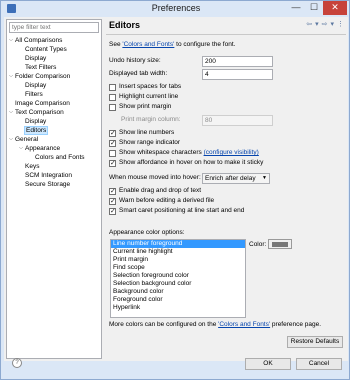 This screenshot has width=350, height=380. What do you see at coordinates (17, 363) in the screenshot?
I see `help-icon: ?` at bounding box center [17, 363].